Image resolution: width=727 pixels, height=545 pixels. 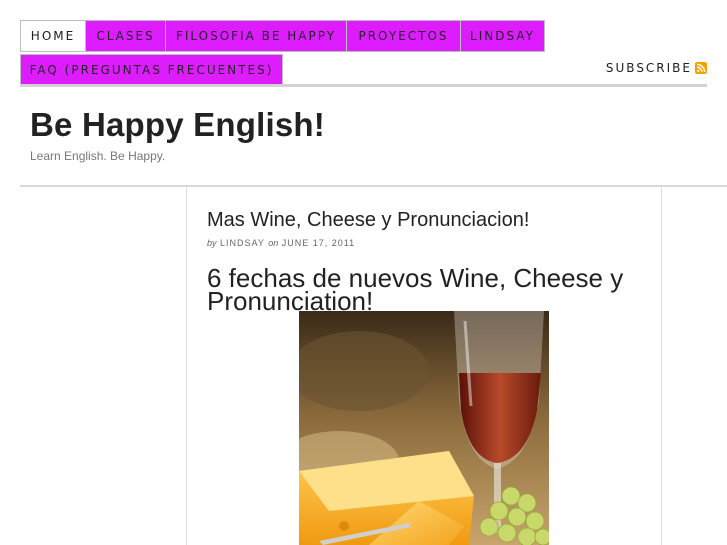 I want to click on post-date: JUNE 17, 2011, so click(x=318, y=243).